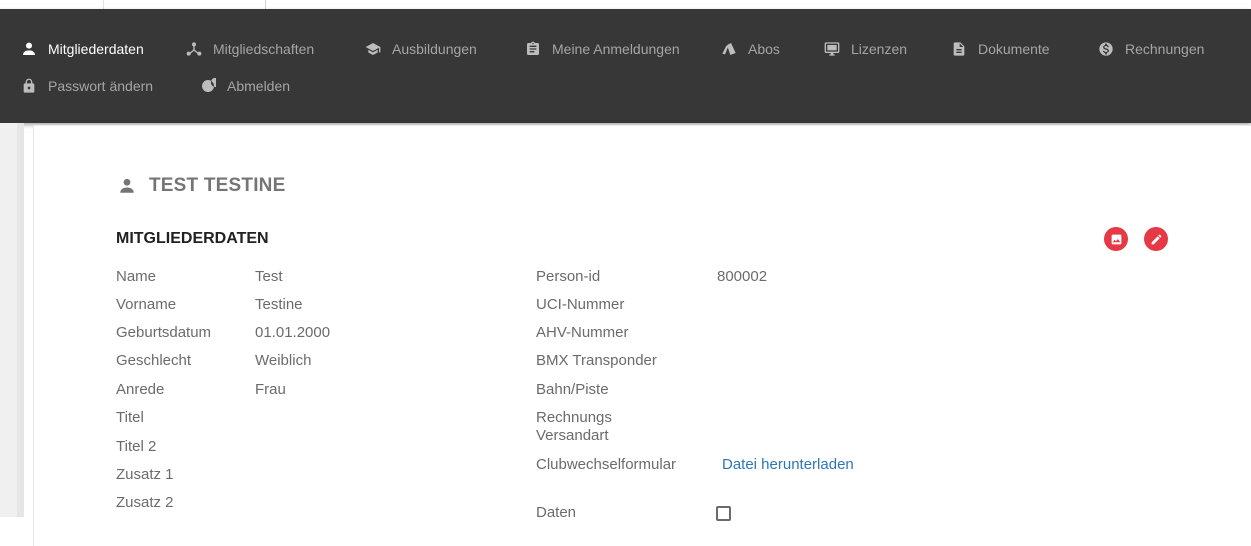 The width and height of the screenshot is (1251, 546). What do you see at coordinates (154, 360) in the screenshot?
I see `field-label-geschlecht: Geschlecht` at bounding box center [154, 360].